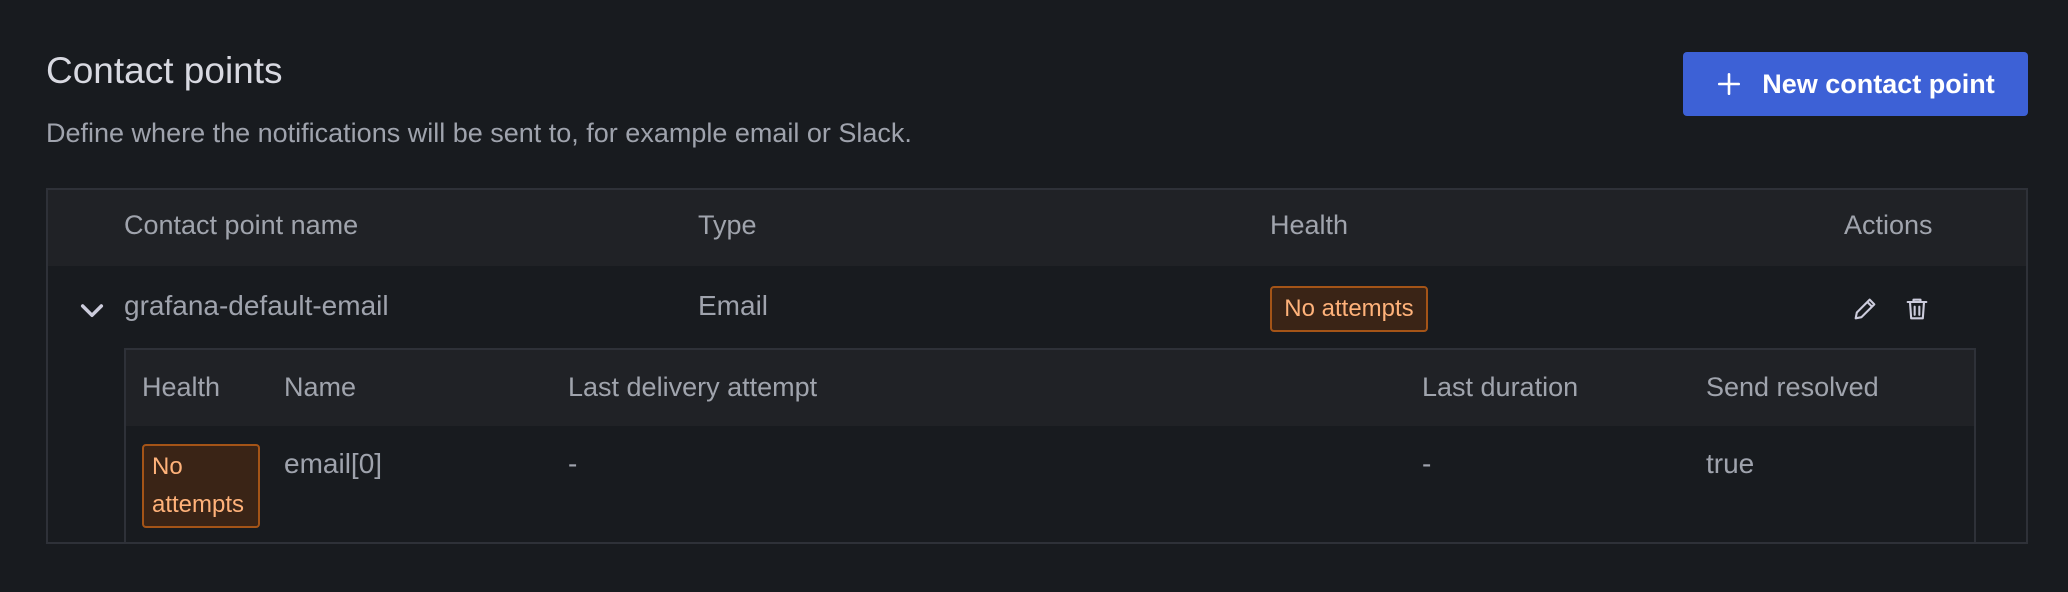  What do you see at coordinates (164, 70) in the screenshot?
I see `page-title: Contact points` at bounding box center [164, 70].